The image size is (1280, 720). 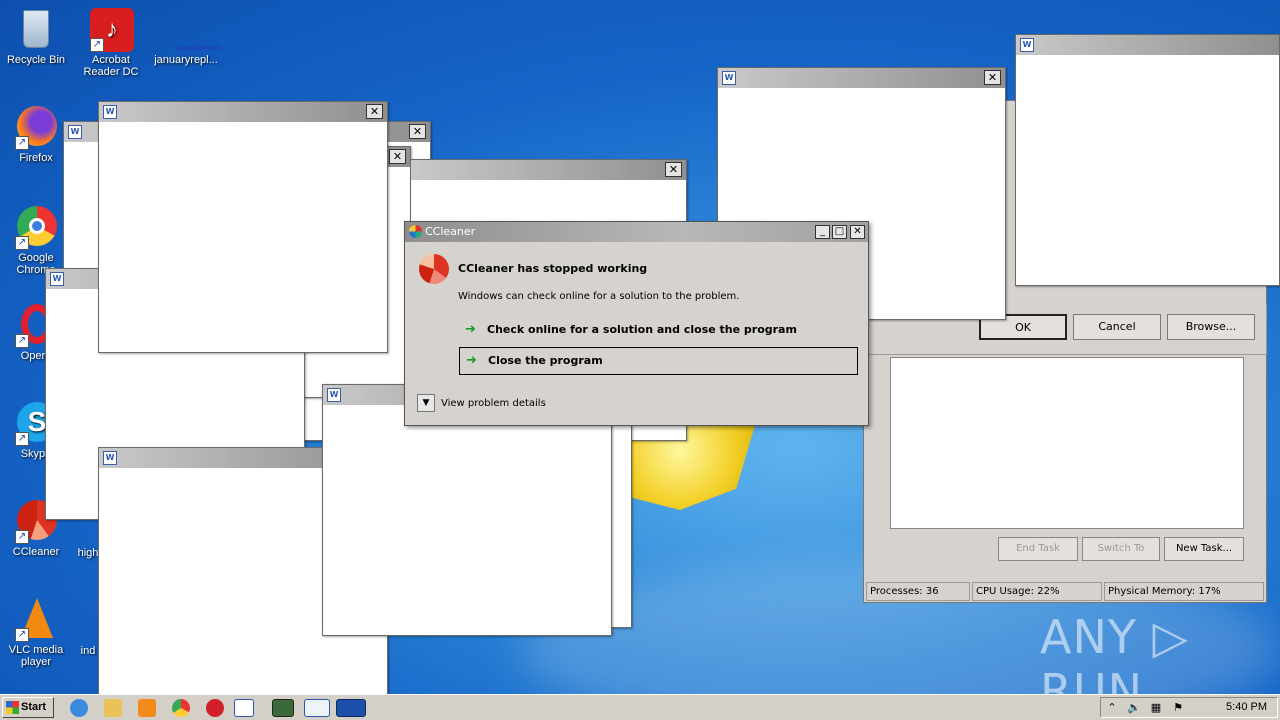 What do you see at coordinates (192, 29) in the screenshot?
I see `document-icon` at bounding box center [192, 29].